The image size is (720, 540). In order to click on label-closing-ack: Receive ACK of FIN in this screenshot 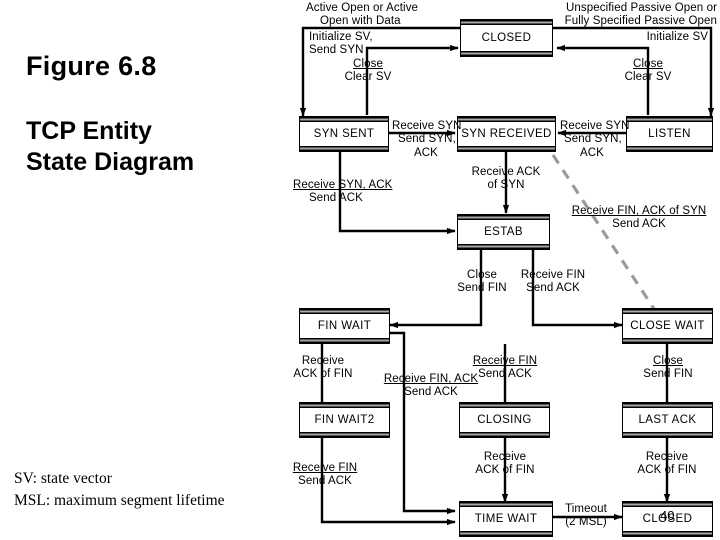, I will do `click(505, 464)`.